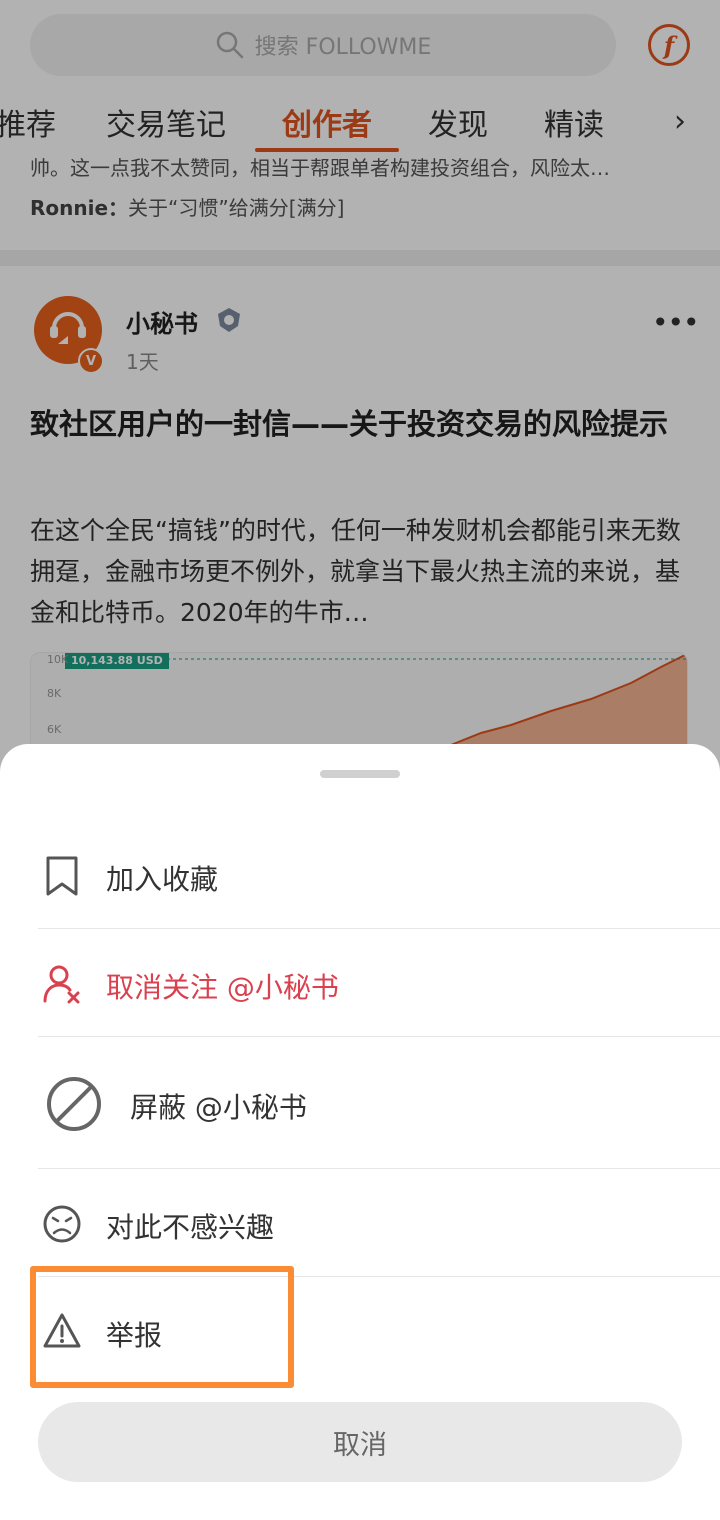 Image resolution: width=720 pixels, height=1520 pixels. Describe the element at coordinates (162, 879) in the screenshot. I see `menu-item-label: 加入收藏` at that location.